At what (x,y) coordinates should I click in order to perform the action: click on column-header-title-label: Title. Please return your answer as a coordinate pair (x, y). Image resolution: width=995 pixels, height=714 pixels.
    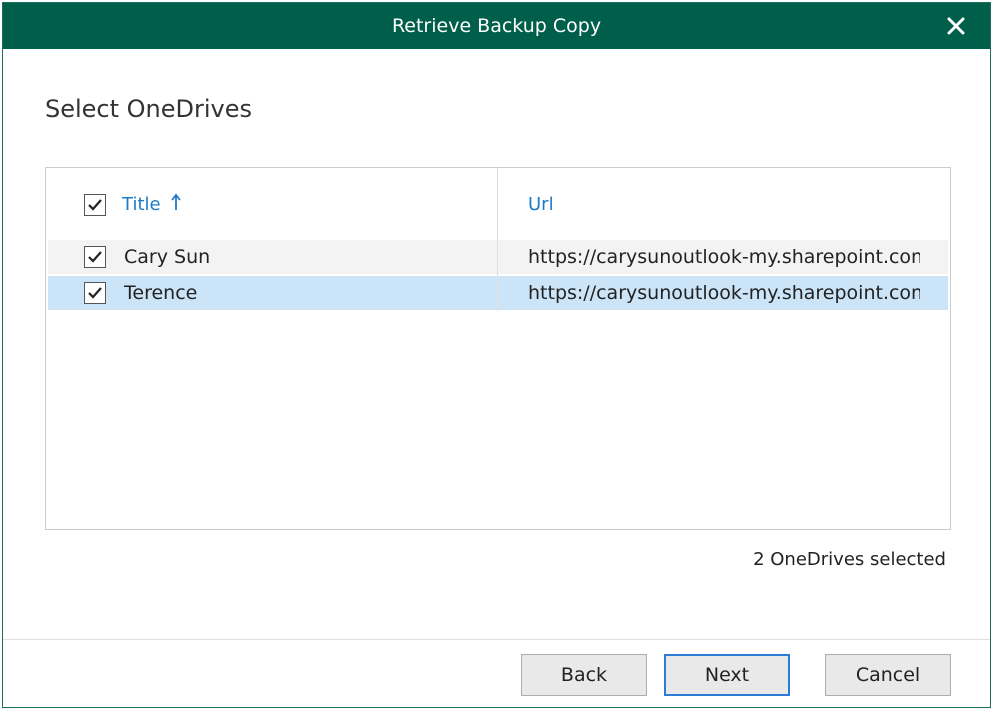
    Looking at the image, I should click on (141, 204).